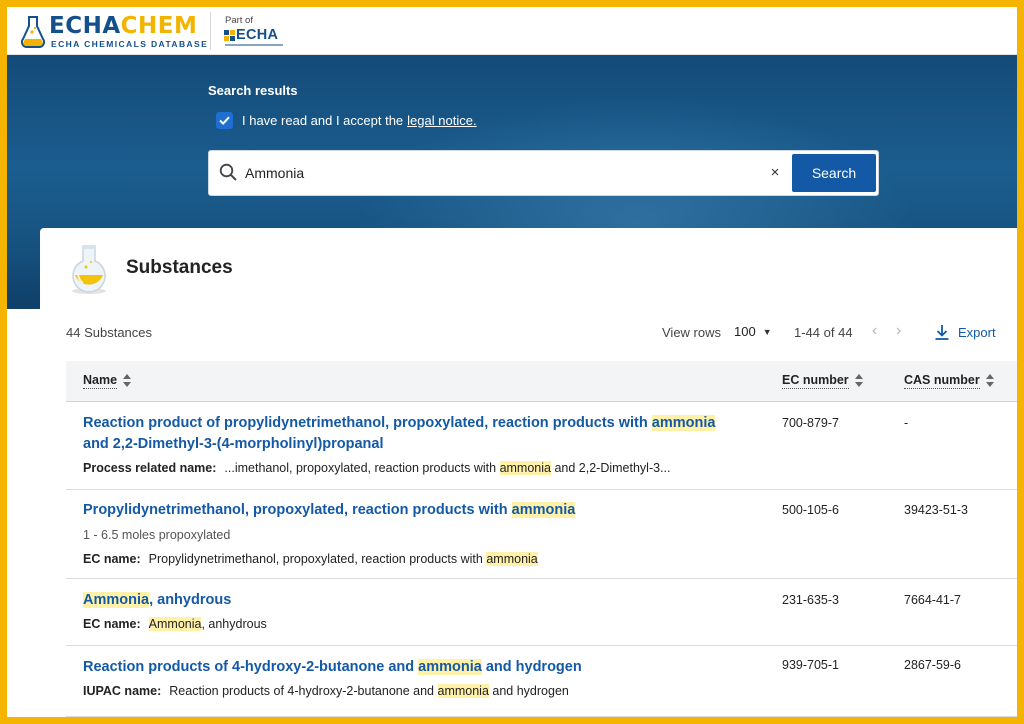 This screenshot has height=724, width=1024. Describe the element at coordinates (274, 173) in the screenshot. I see `search-input: Ammonia` at that location.